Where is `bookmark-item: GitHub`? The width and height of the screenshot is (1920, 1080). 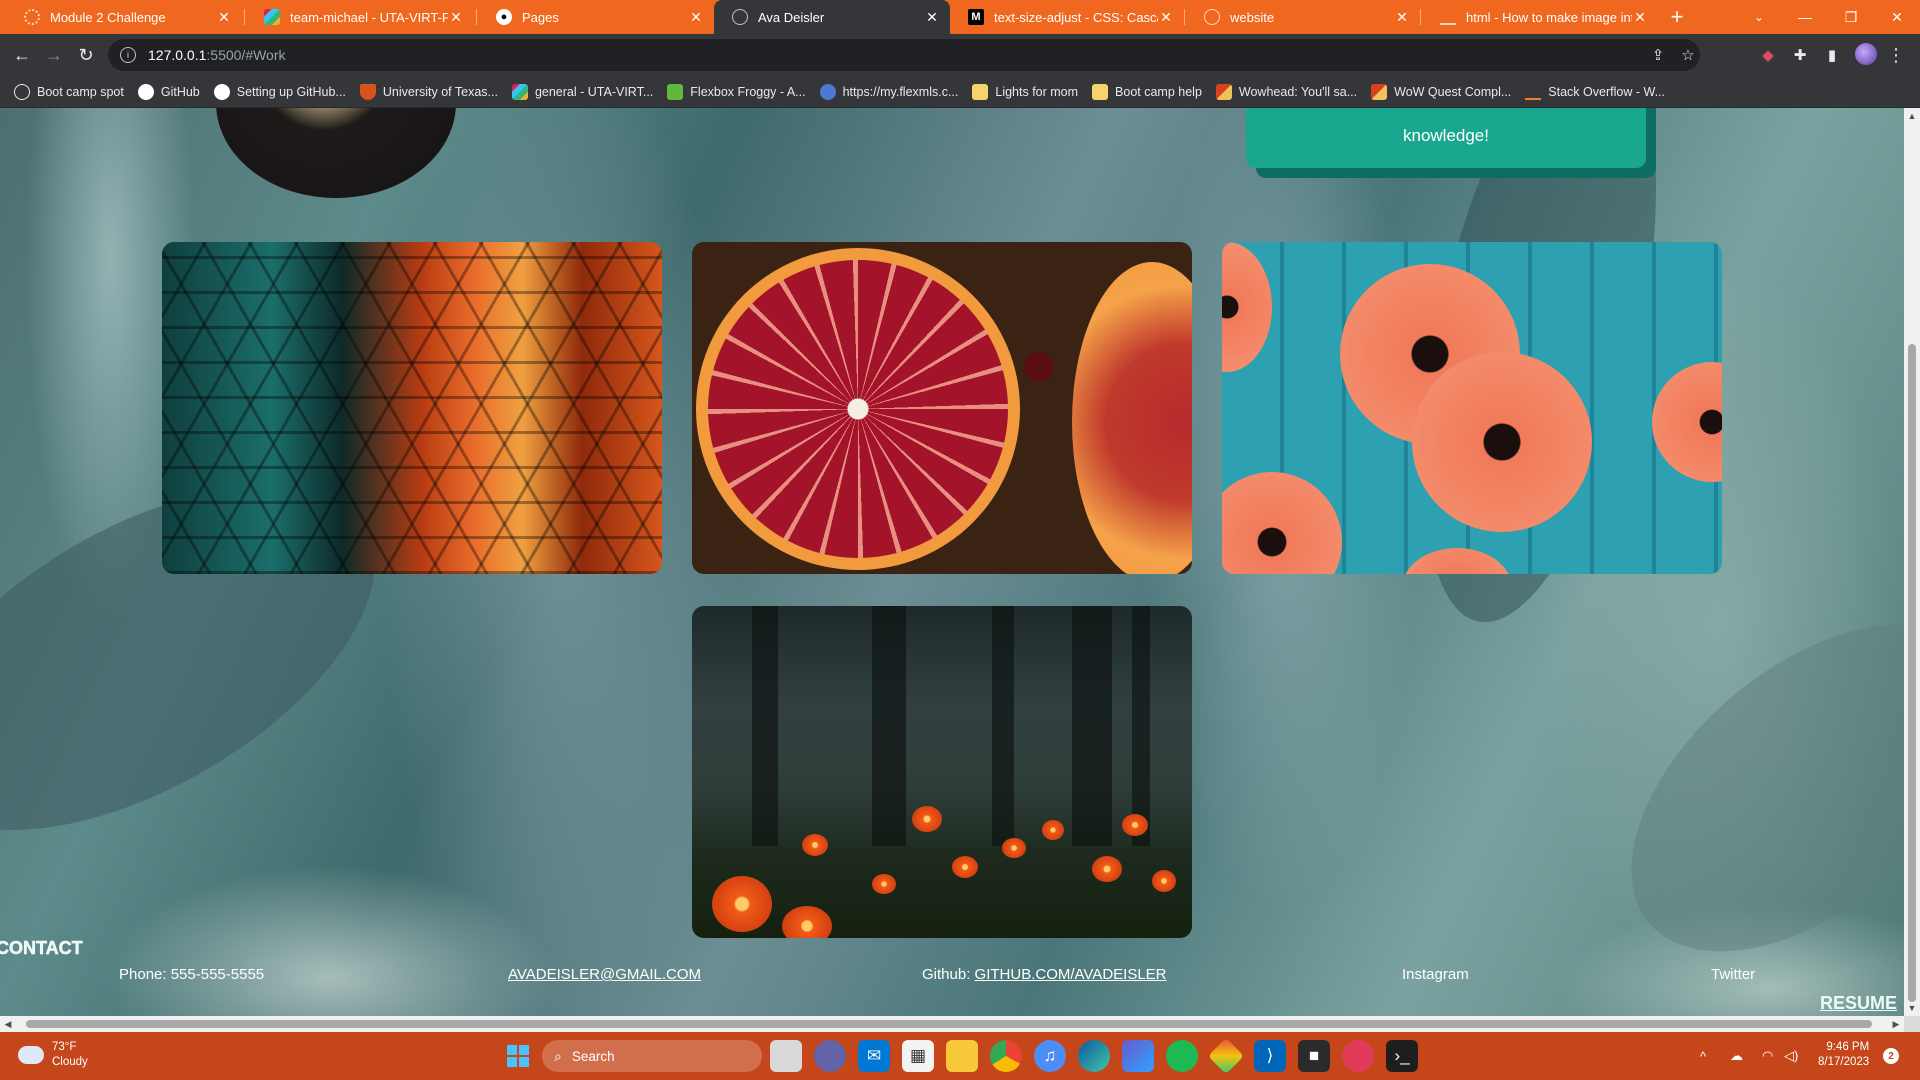 bookmark-item: GitHub is located at coordinates (168, 91).